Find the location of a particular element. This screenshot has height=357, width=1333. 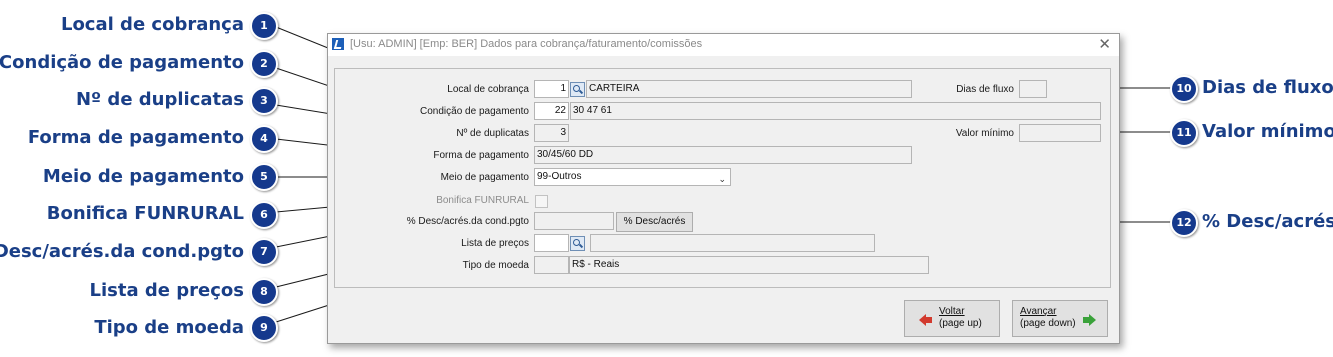

lista-precos-desc-field is located at coordinates (732, 243).